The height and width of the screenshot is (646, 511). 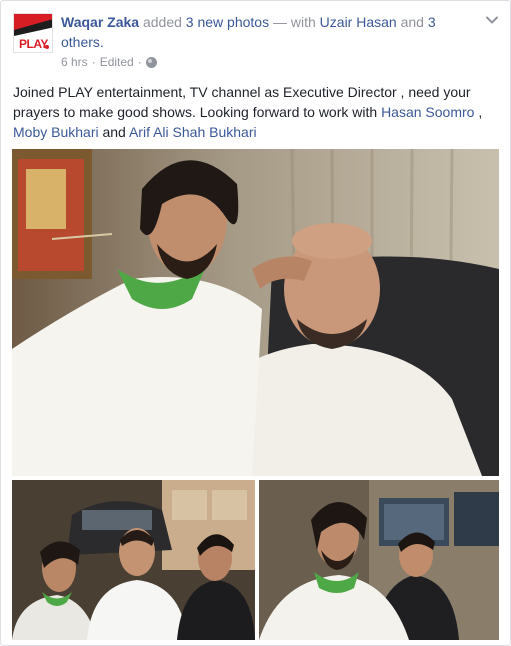 What do you see at coordinates (412, 22) in the screenshot?
I see `and-text: and` at bounding box center [412, 22].